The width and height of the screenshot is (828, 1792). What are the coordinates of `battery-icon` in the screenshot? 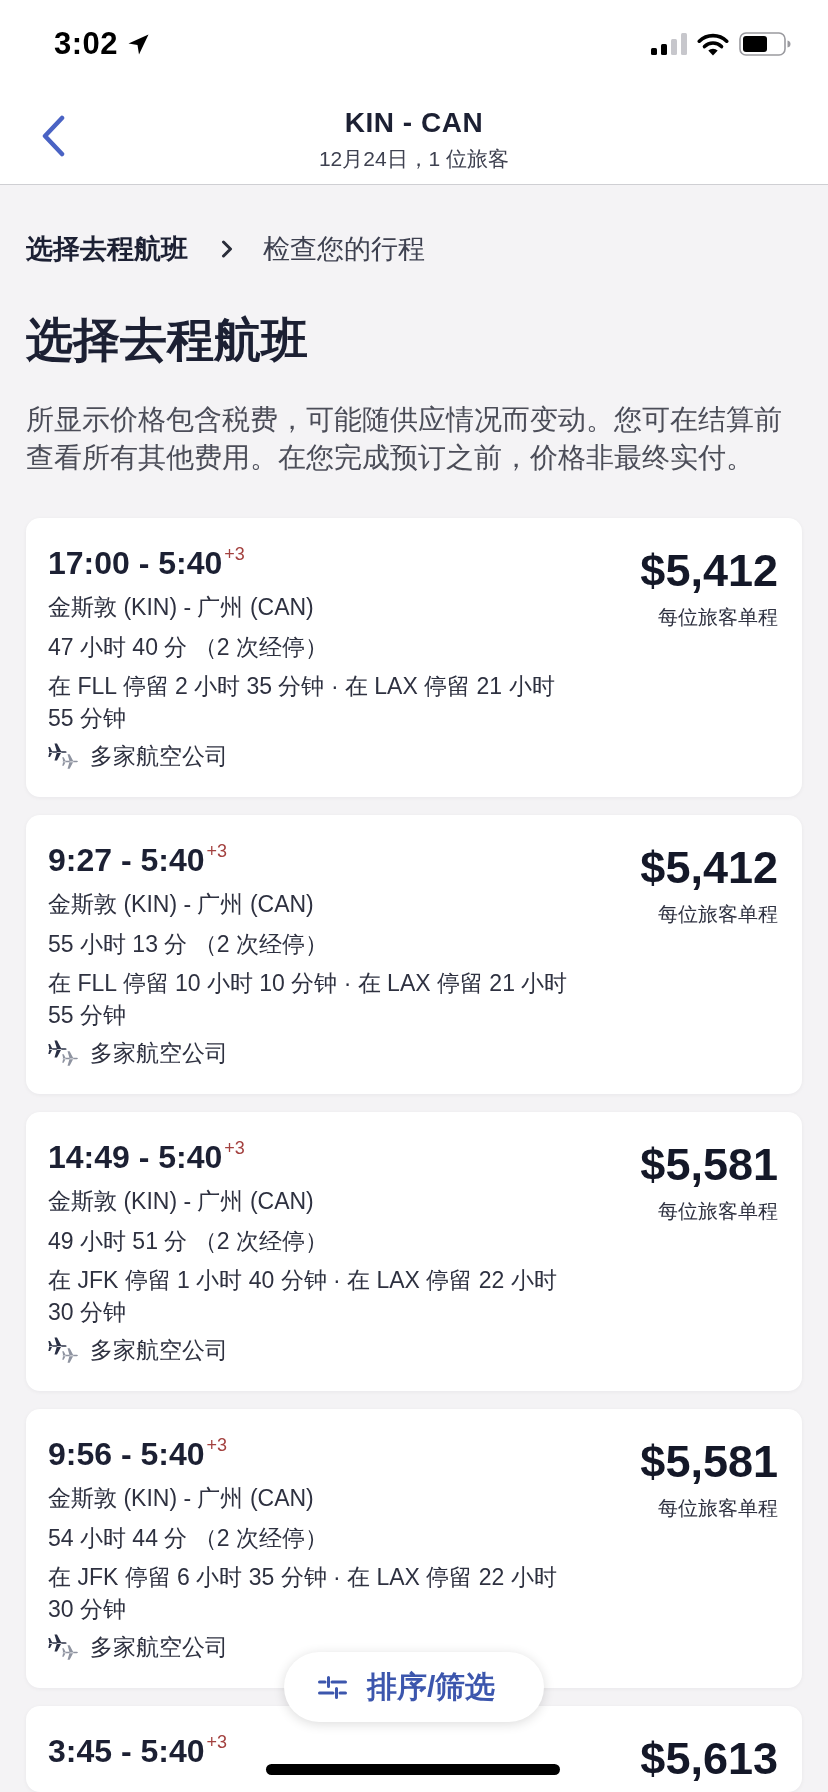 It's located at (765, 44).